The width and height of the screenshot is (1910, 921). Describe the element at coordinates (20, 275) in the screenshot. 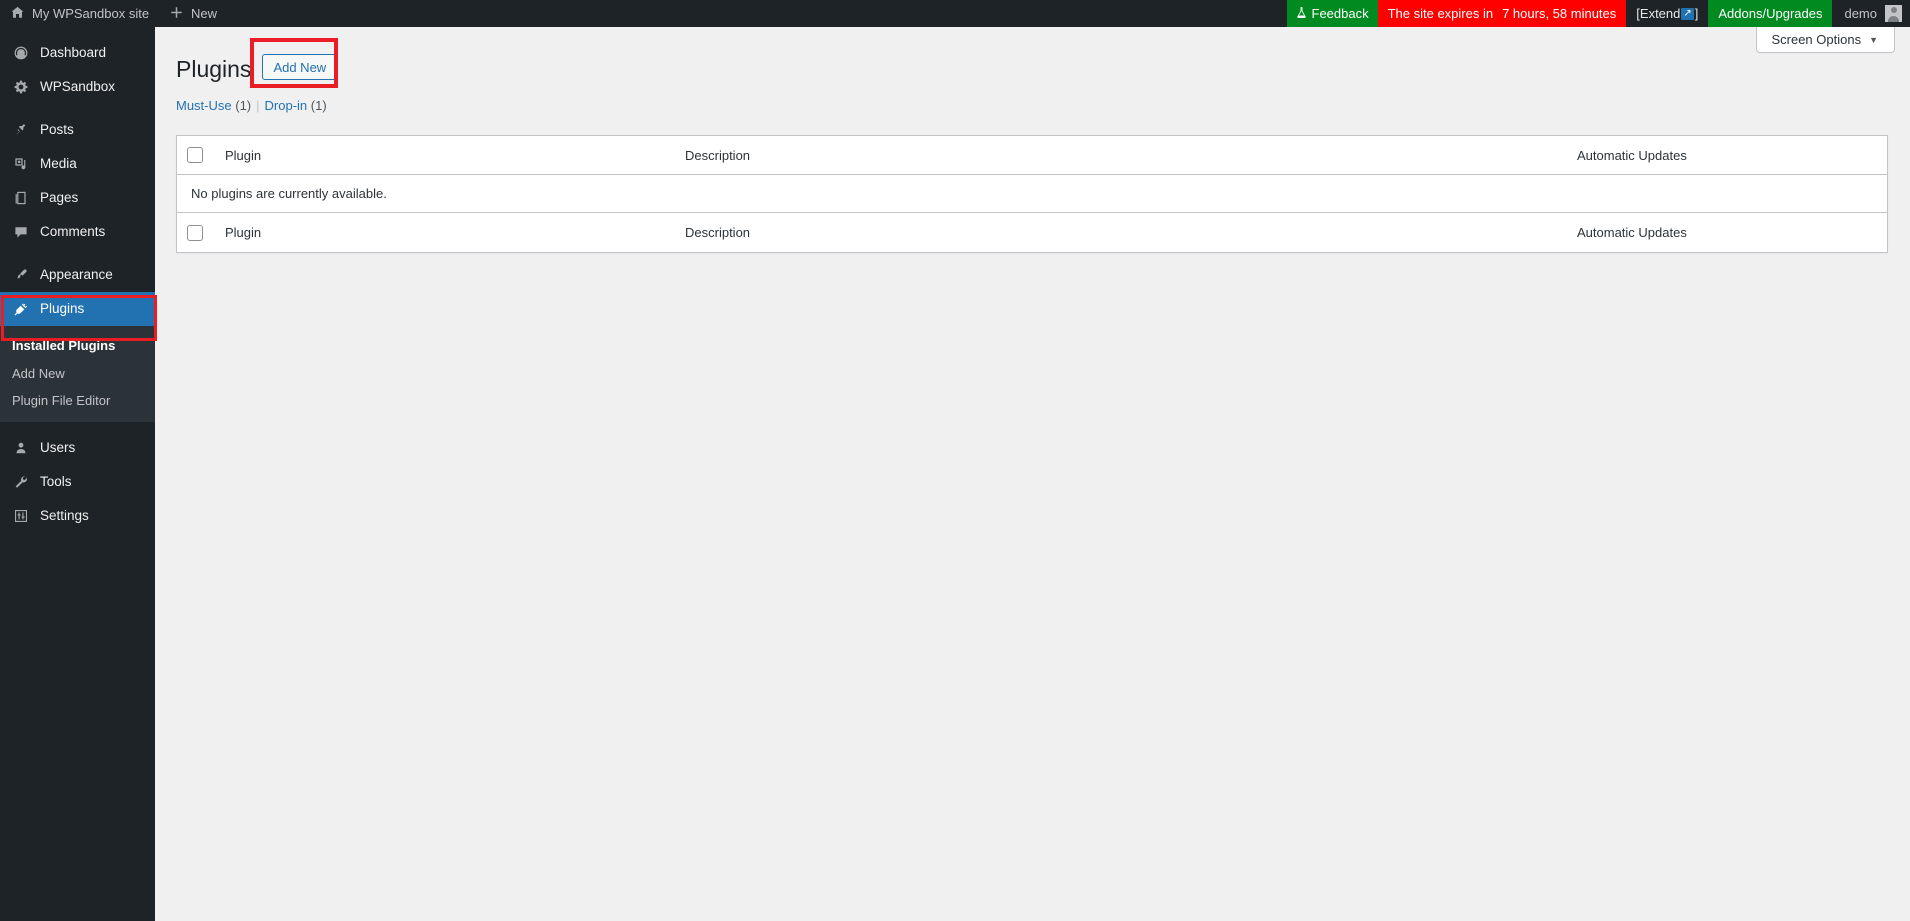

I see `brush-icon` at that location.